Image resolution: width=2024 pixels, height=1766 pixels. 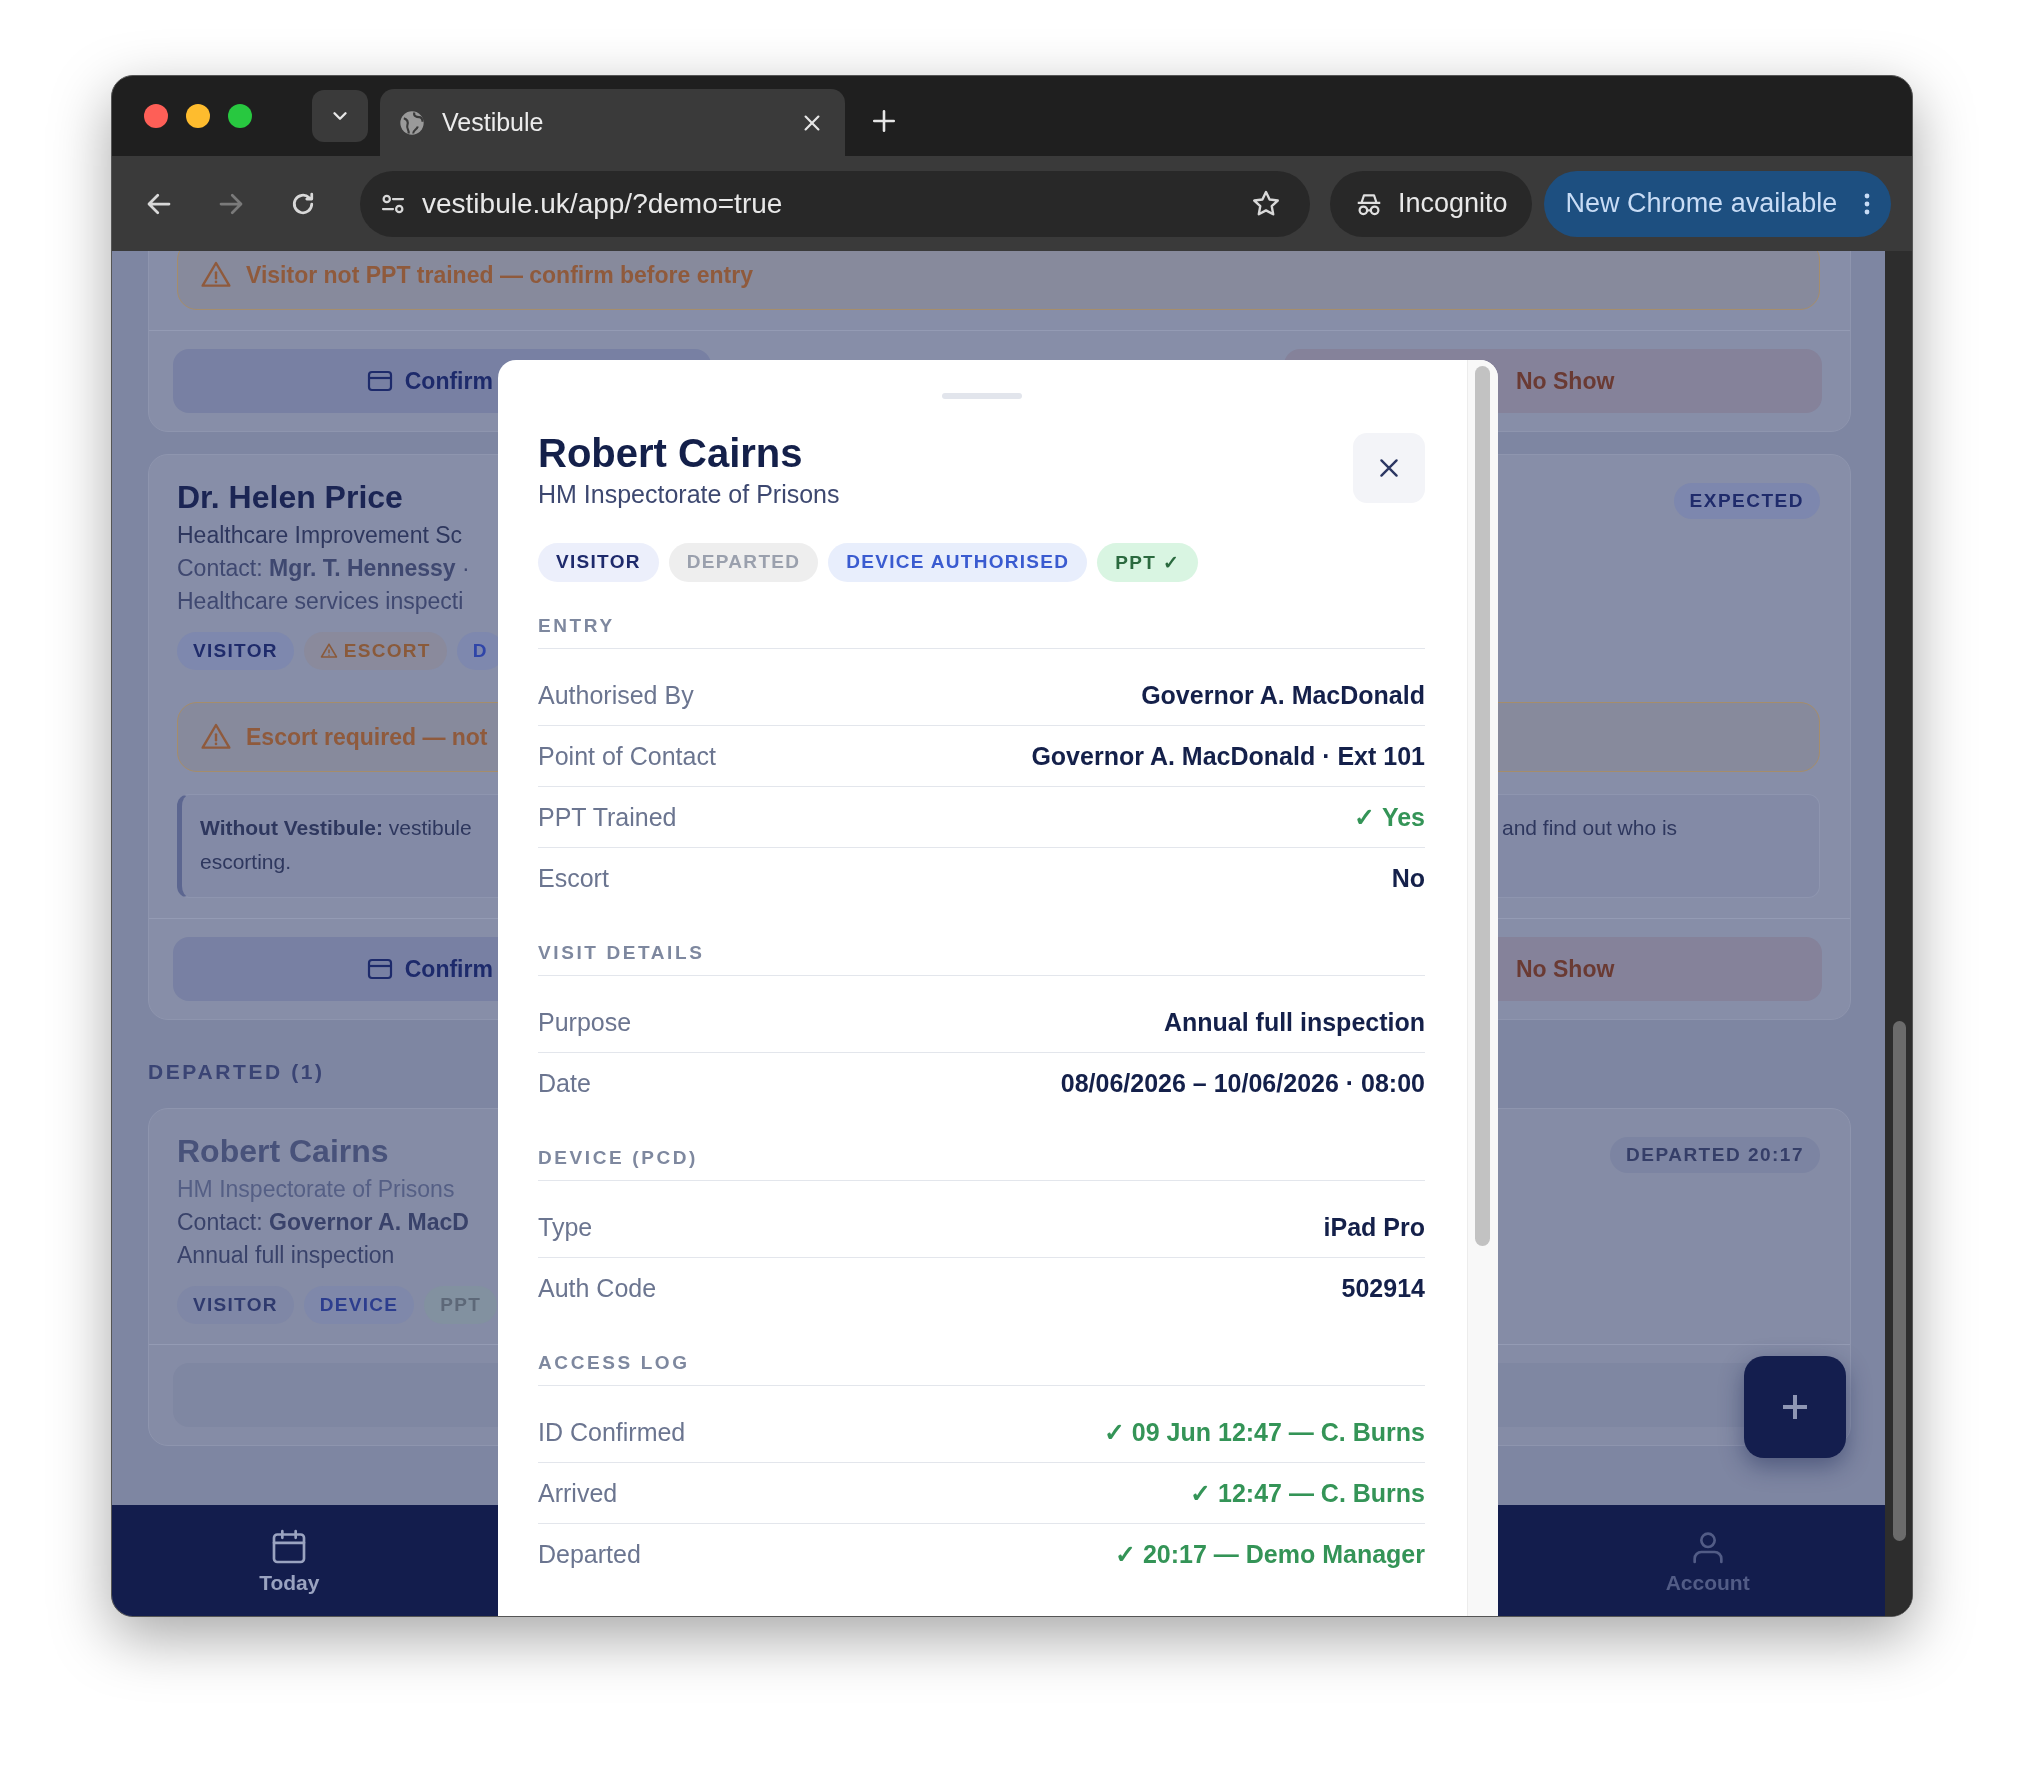 I want to click on note-text: Without Vestibule: vestibule, so click(x=336, y=828).